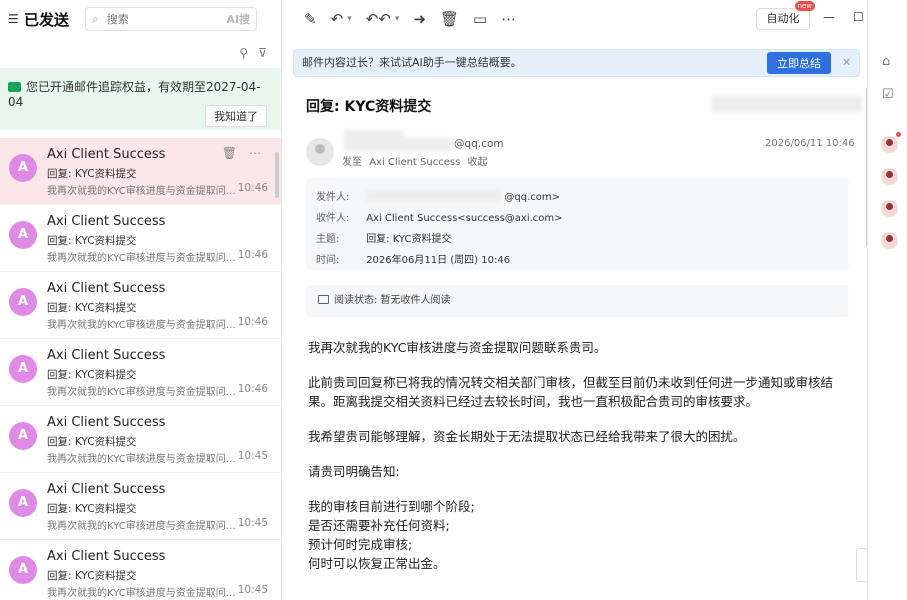  Describe the element at coordinates (438, 260) in the screenshot. I see `detail-value: 2026年06月11日 (周四) 10:46` at that location.